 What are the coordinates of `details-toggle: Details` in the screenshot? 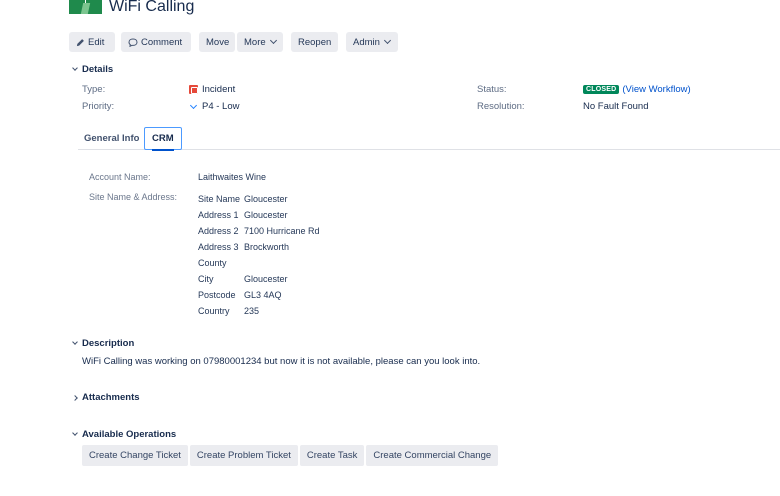 It's located at (91, 69).